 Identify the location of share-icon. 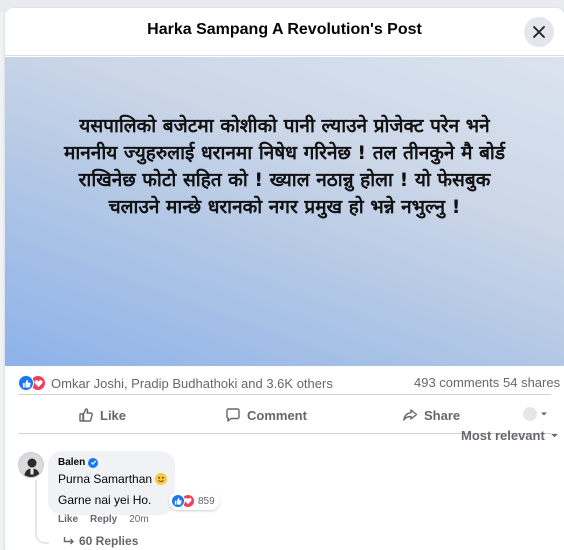
(410, 415).